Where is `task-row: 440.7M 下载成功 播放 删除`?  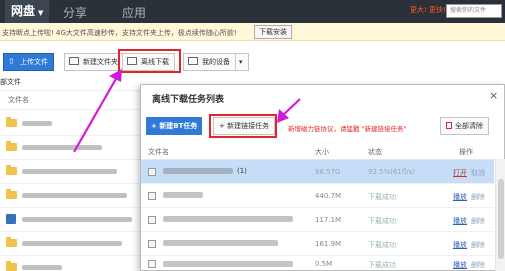 task-row: 440.7M 下载成功 播放 删除 is located at coordinates (317, 196).